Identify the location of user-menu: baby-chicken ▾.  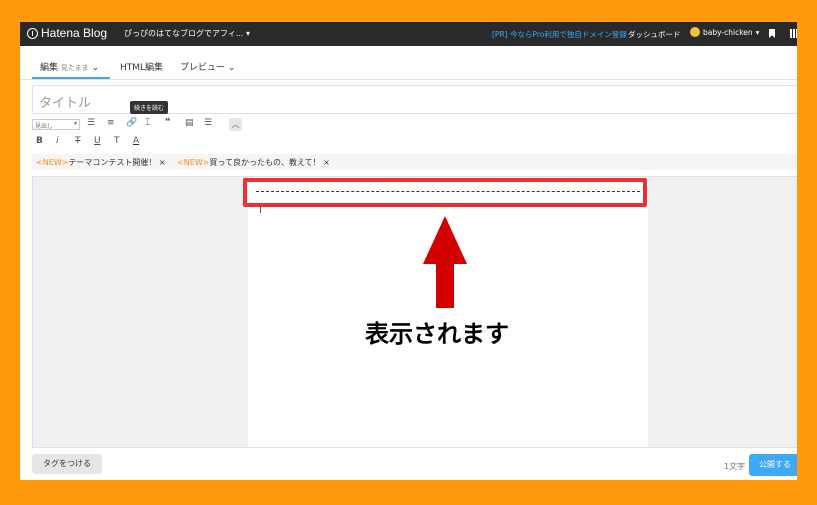
(724, 32).